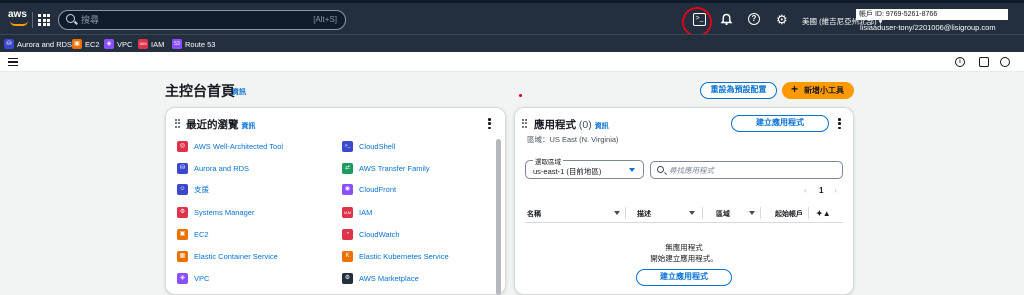  I want to click on ecs-icon: ▦, so click(182, 256).